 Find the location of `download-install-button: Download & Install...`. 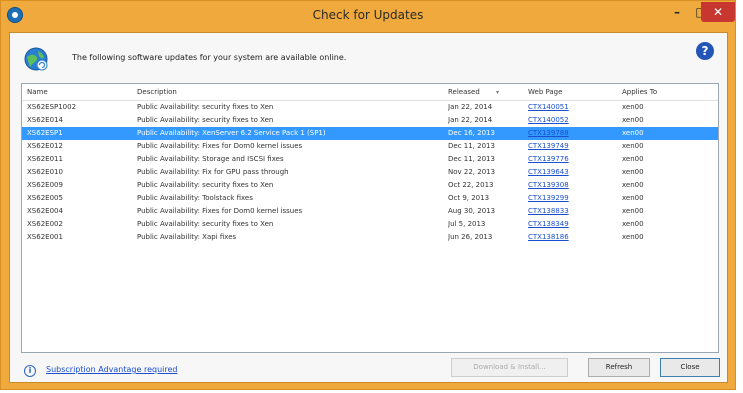

download-install-button: Download & Install... is located at coordinates (509, 367).